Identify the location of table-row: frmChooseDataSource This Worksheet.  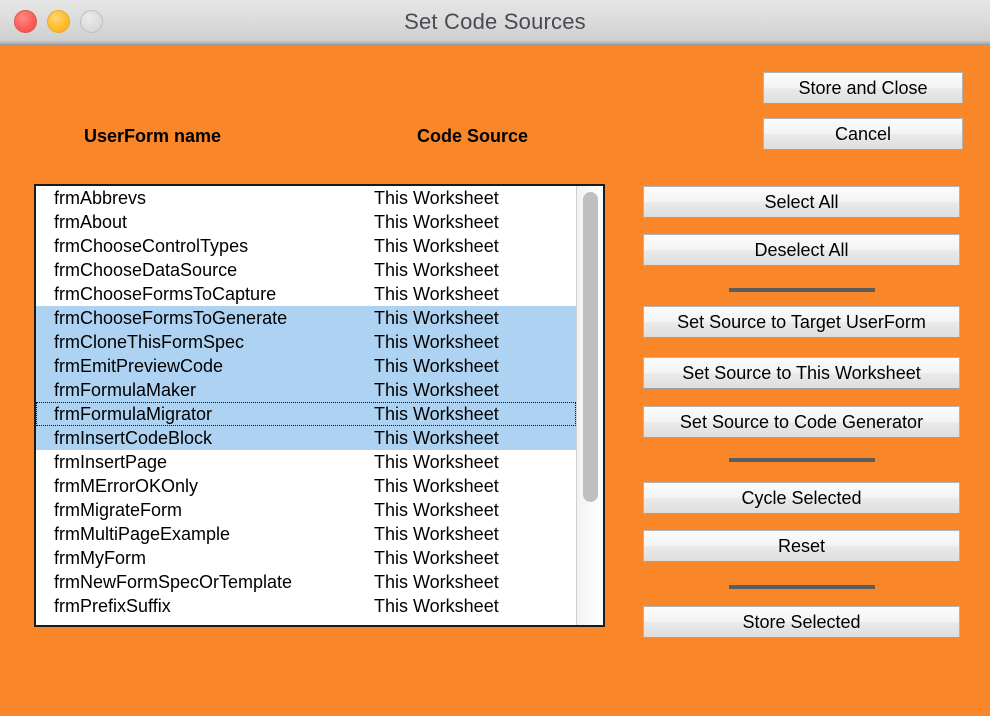
(306, 270).